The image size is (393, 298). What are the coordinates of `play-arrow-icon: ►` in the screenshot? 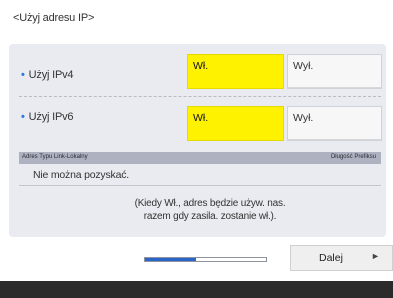 It's located at (375, 256).